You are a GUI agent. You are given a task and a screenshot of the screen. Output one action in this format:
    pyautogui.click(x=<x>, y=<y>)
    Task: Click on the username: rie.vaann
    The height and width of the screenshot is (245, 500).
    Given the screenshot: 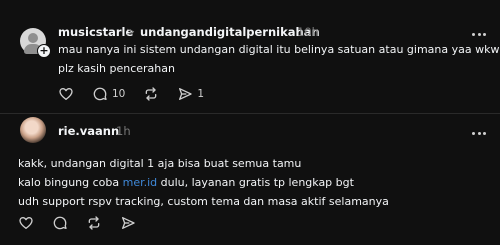 What is the action you would take?
    pyautogui.click(x=88, y=131)
    